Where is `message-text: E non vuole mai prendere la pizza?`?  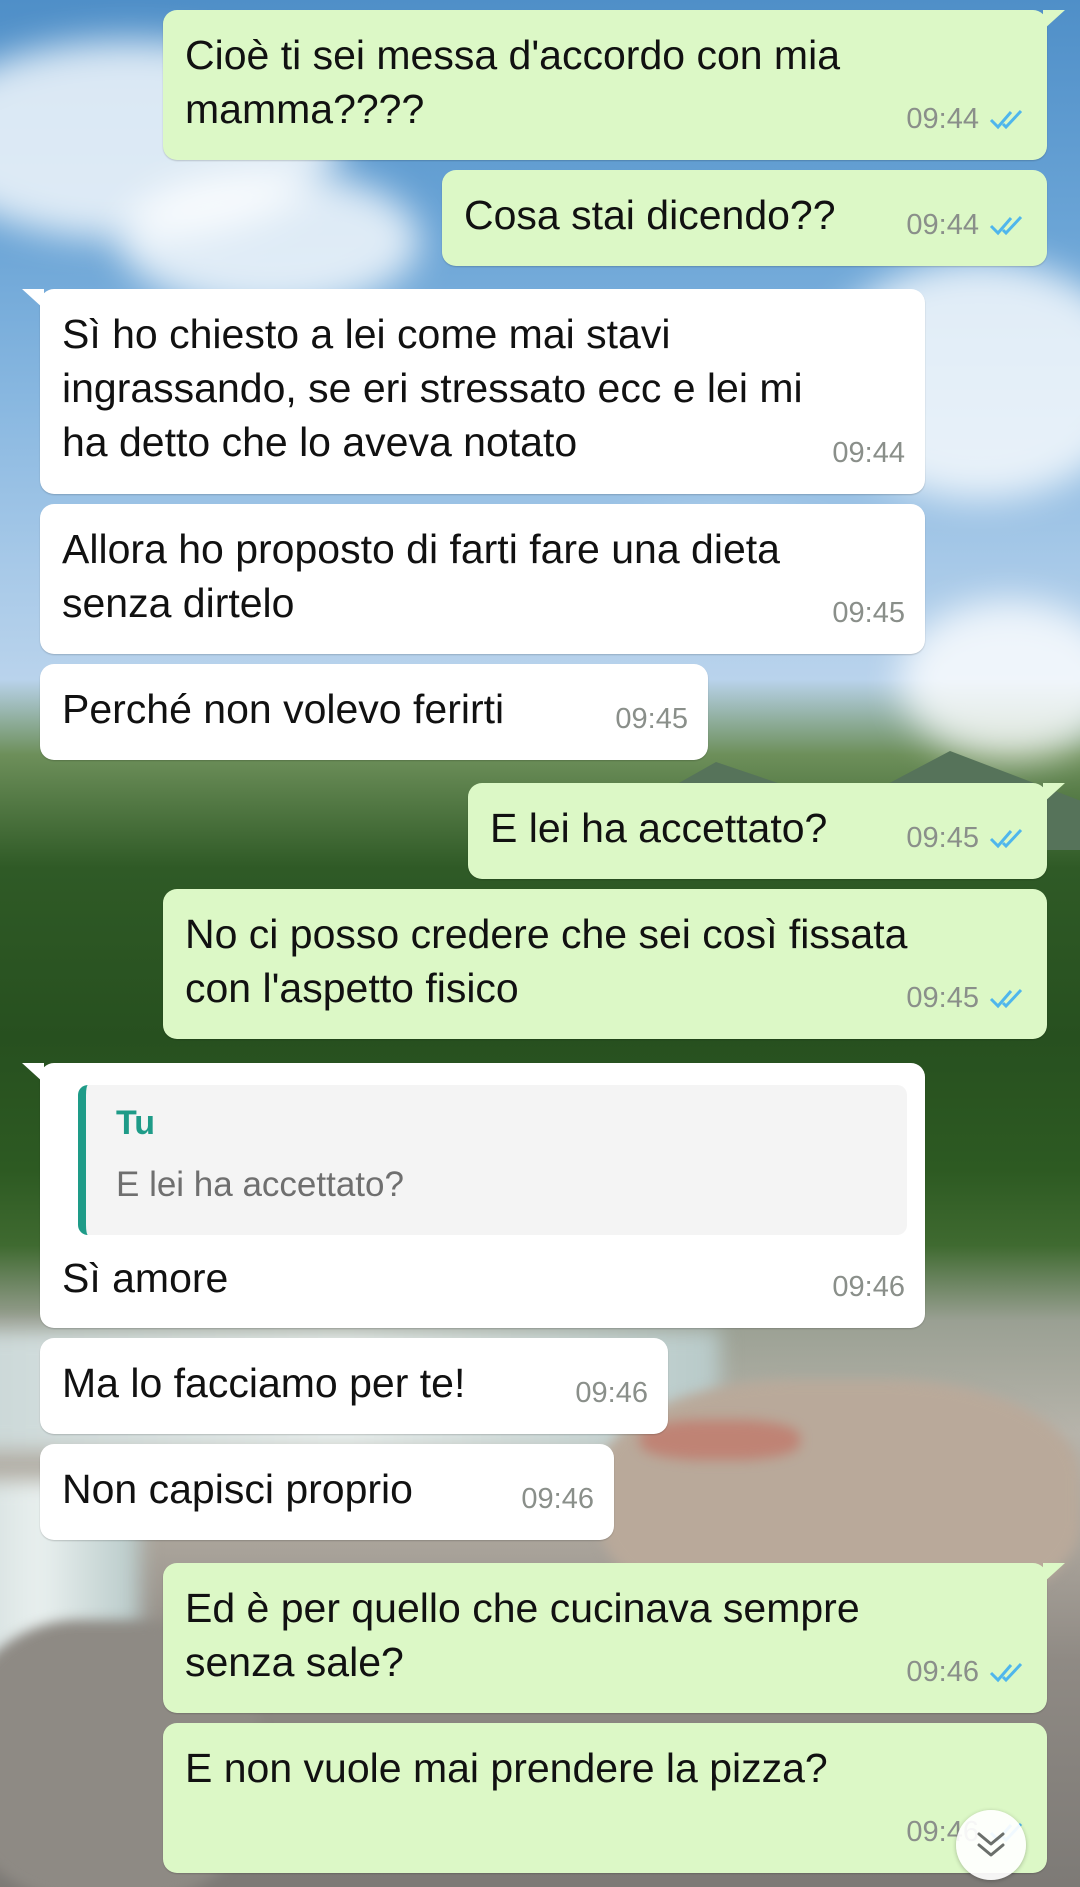
message-text: E non vuole mai prendere la pizza? is located at coordinates (506, 1768).